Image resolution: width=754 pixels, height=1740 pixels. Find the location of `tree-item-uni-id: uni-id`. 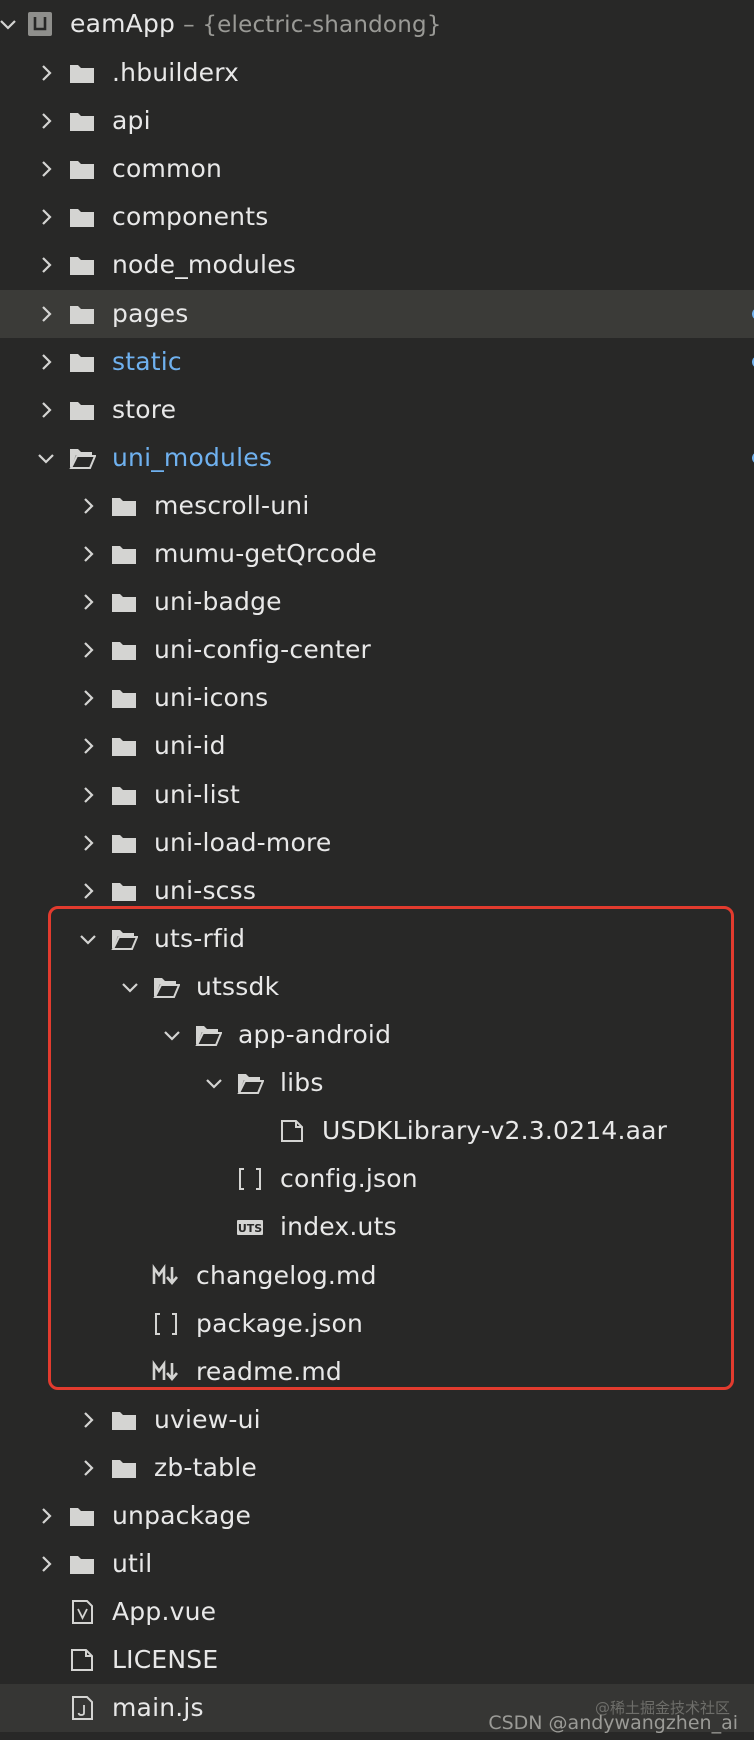

tree-item-uni-id: uni-id is located at coordinates (377, 746).